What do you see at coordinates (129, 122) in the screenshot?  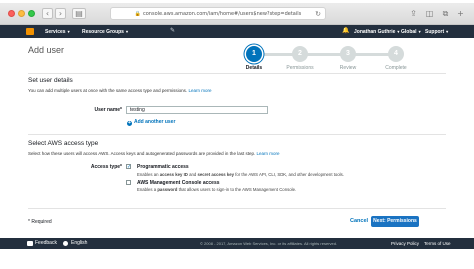 I see `add-circle-icon: +` at bounding box center [129, 122].